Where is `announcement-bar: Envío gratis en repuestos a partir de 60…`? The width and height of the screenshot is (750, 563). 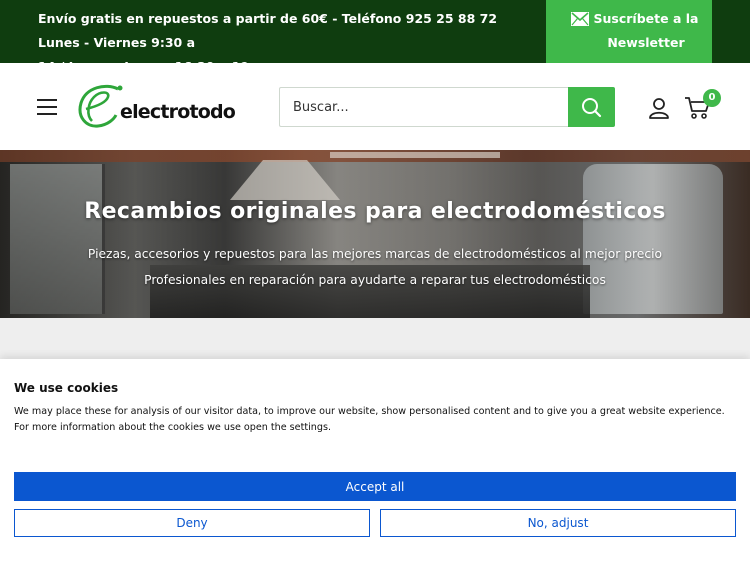 announcement-bar: Envío gratis en repuestos a partir de 60… is located at coordinates (375, 37).